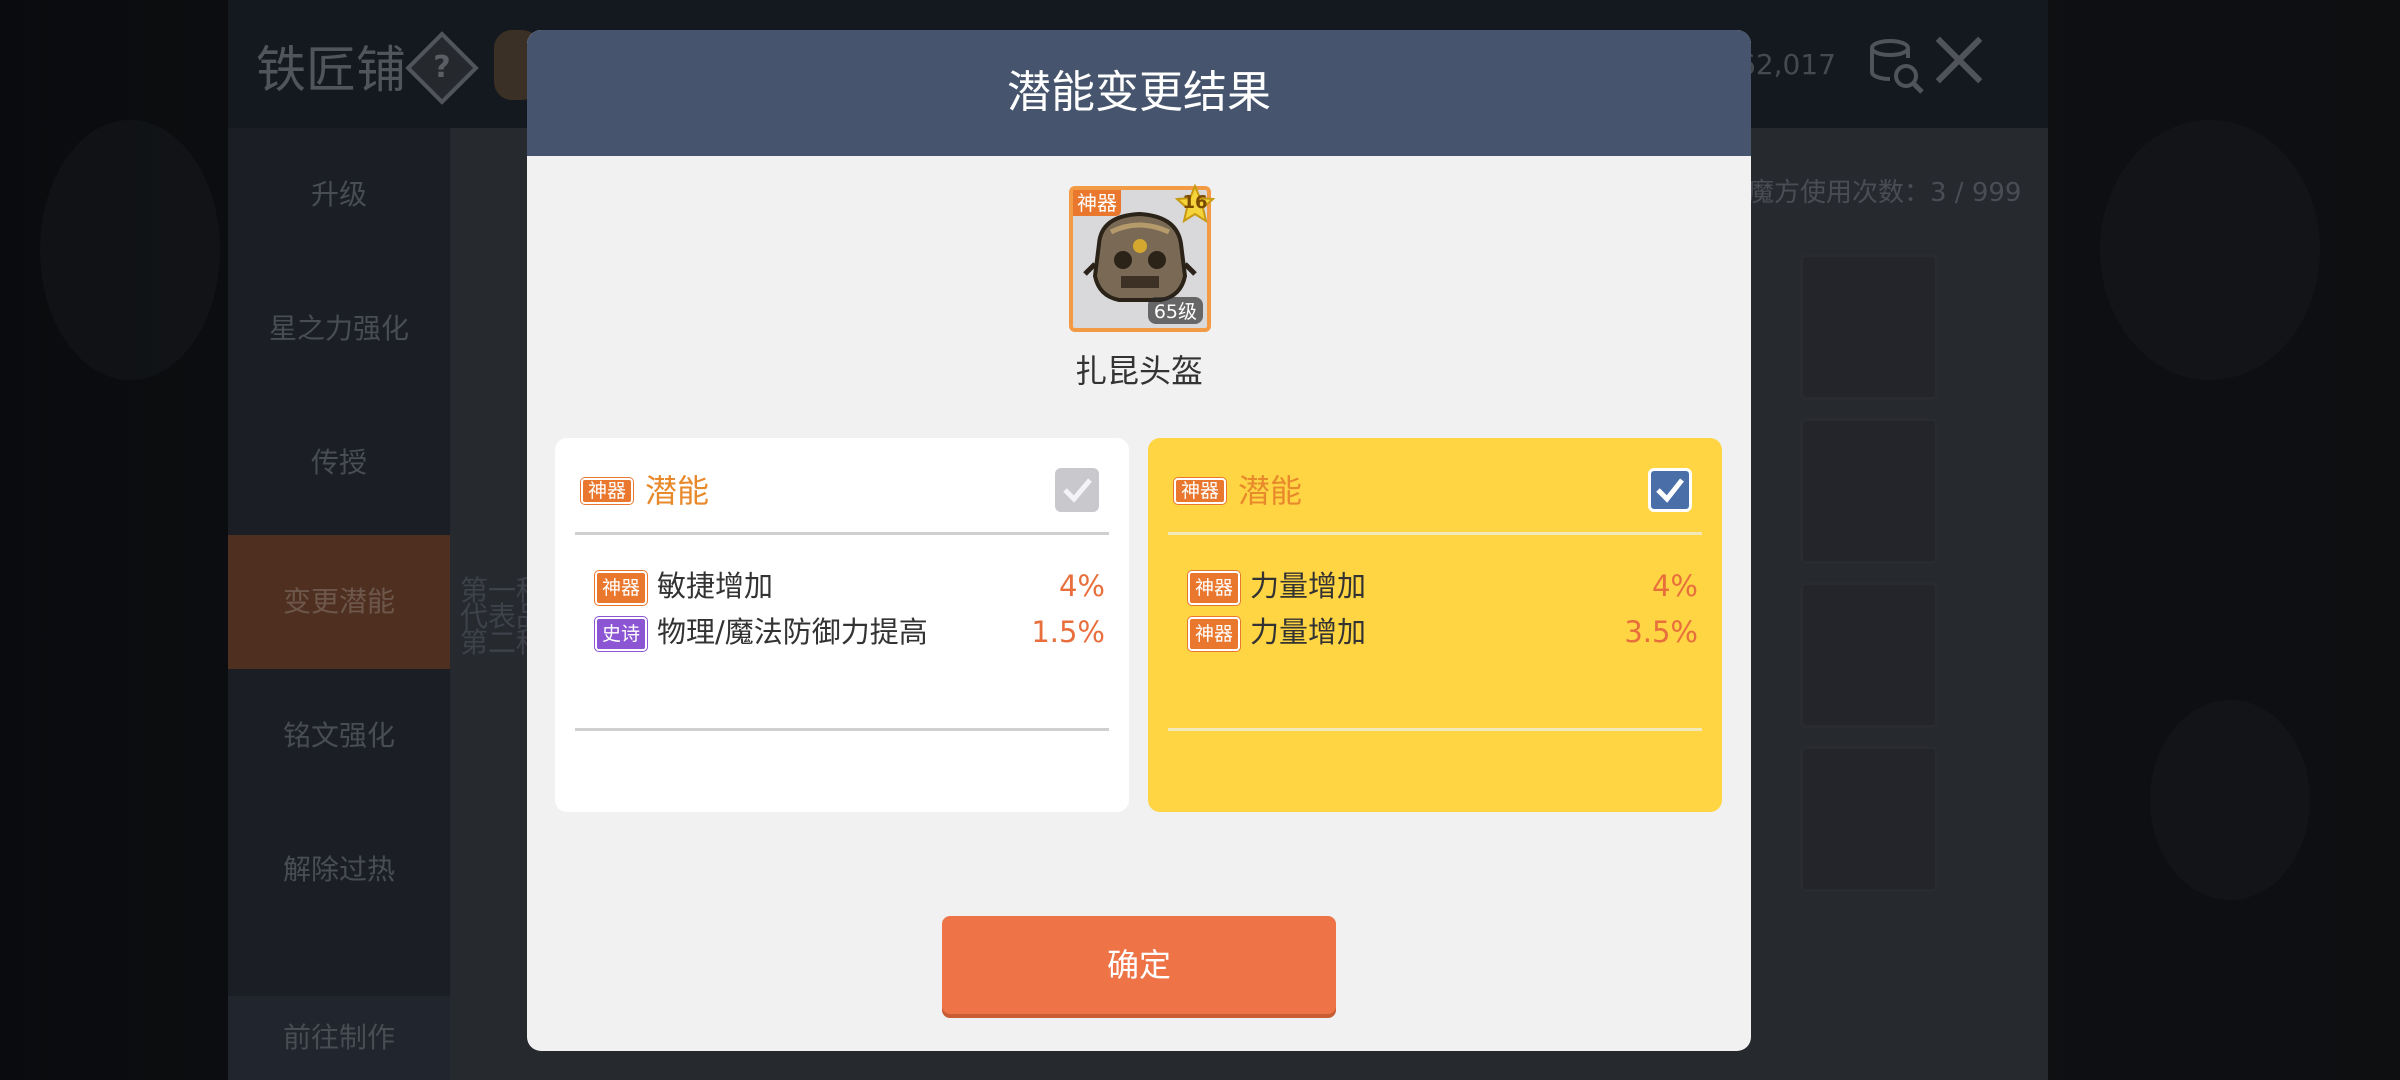 The height and width of the screenshot is (1080, 2400). What do you see at coordinates (1138, 371) in the screenshot?
I see `item-name: 扎昆头盔` at bounding box center [1138, 371].